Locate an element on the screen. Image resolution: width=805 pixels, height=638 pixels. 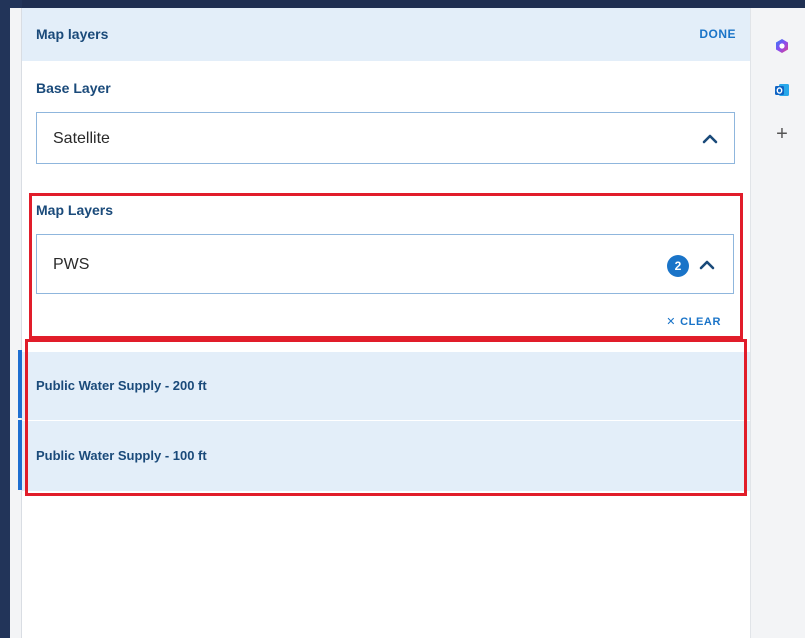
base-layer-value: Satellite is located at coordinates (81, 138).